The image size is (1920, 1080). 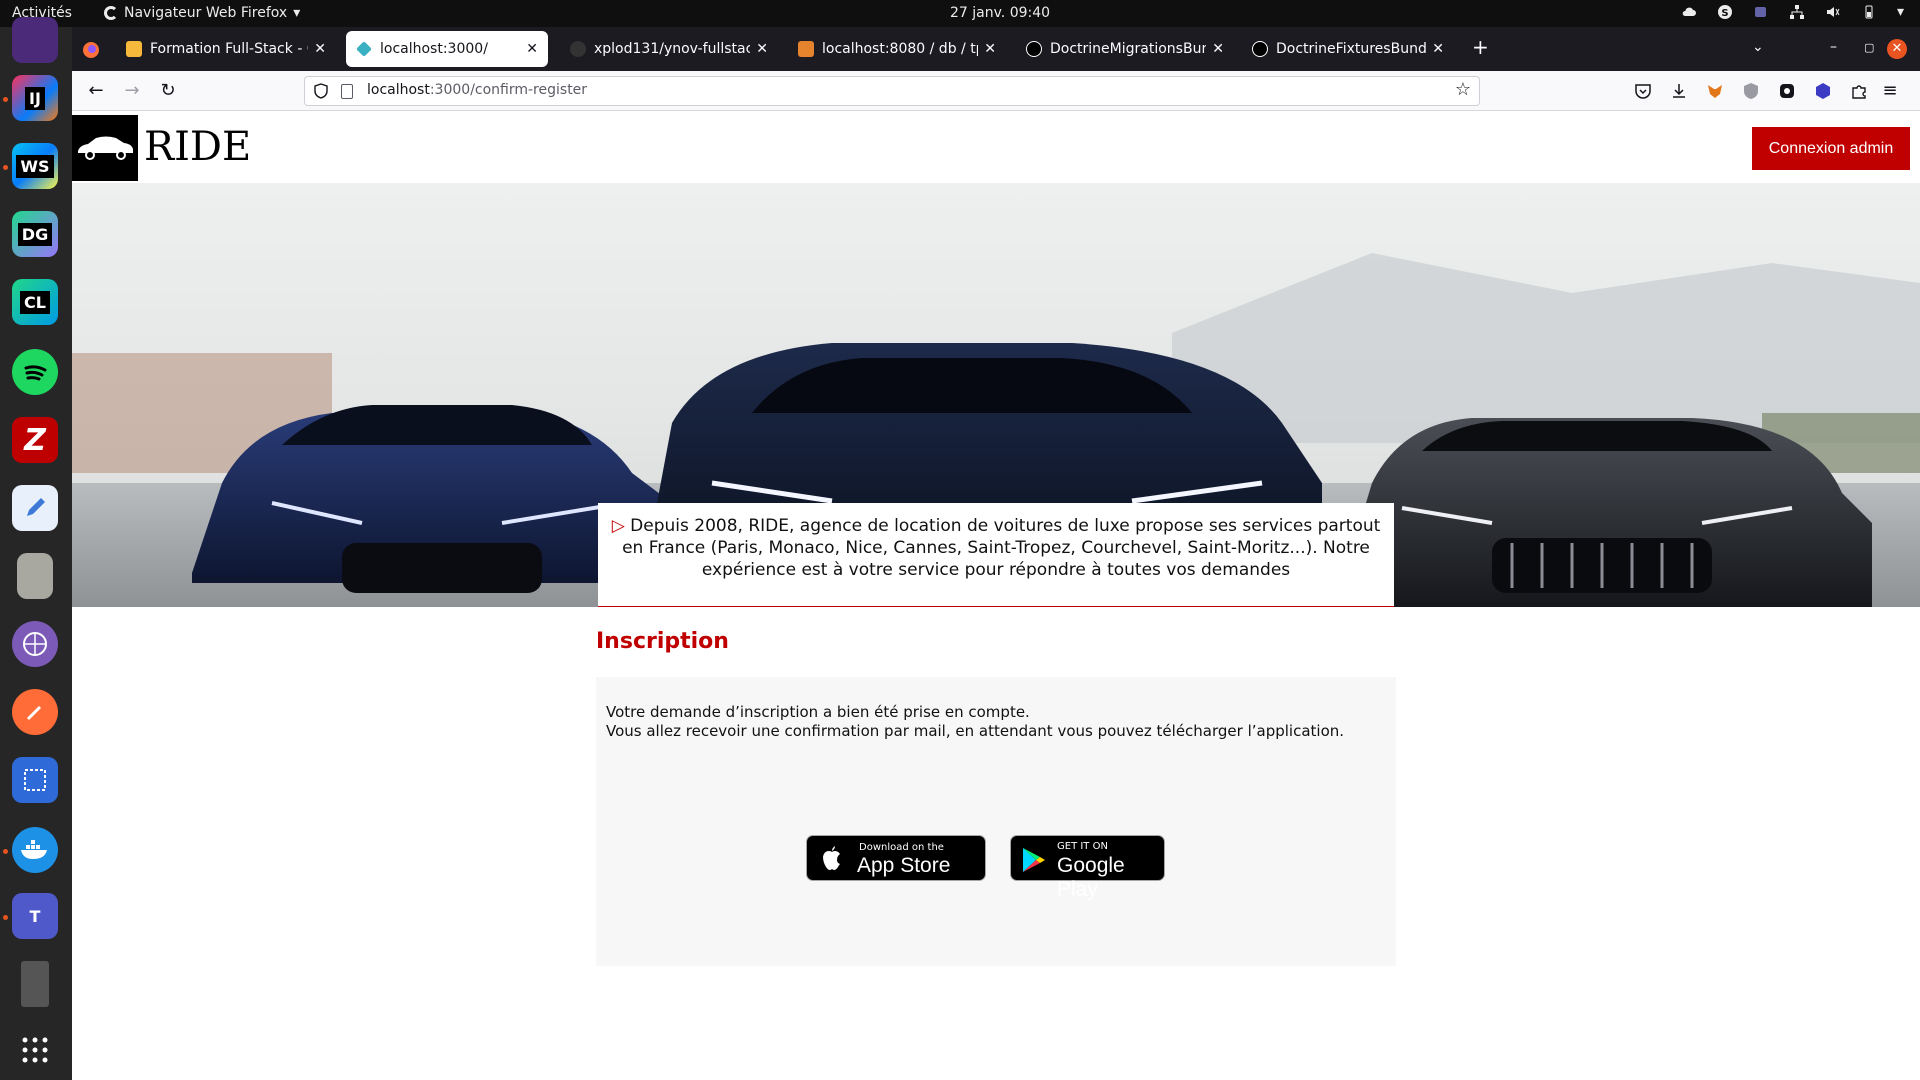 What do you see at coordinates (1643, 91) in the screenshot?
I see `pocket-icon` at bounding box center [1643, 91].